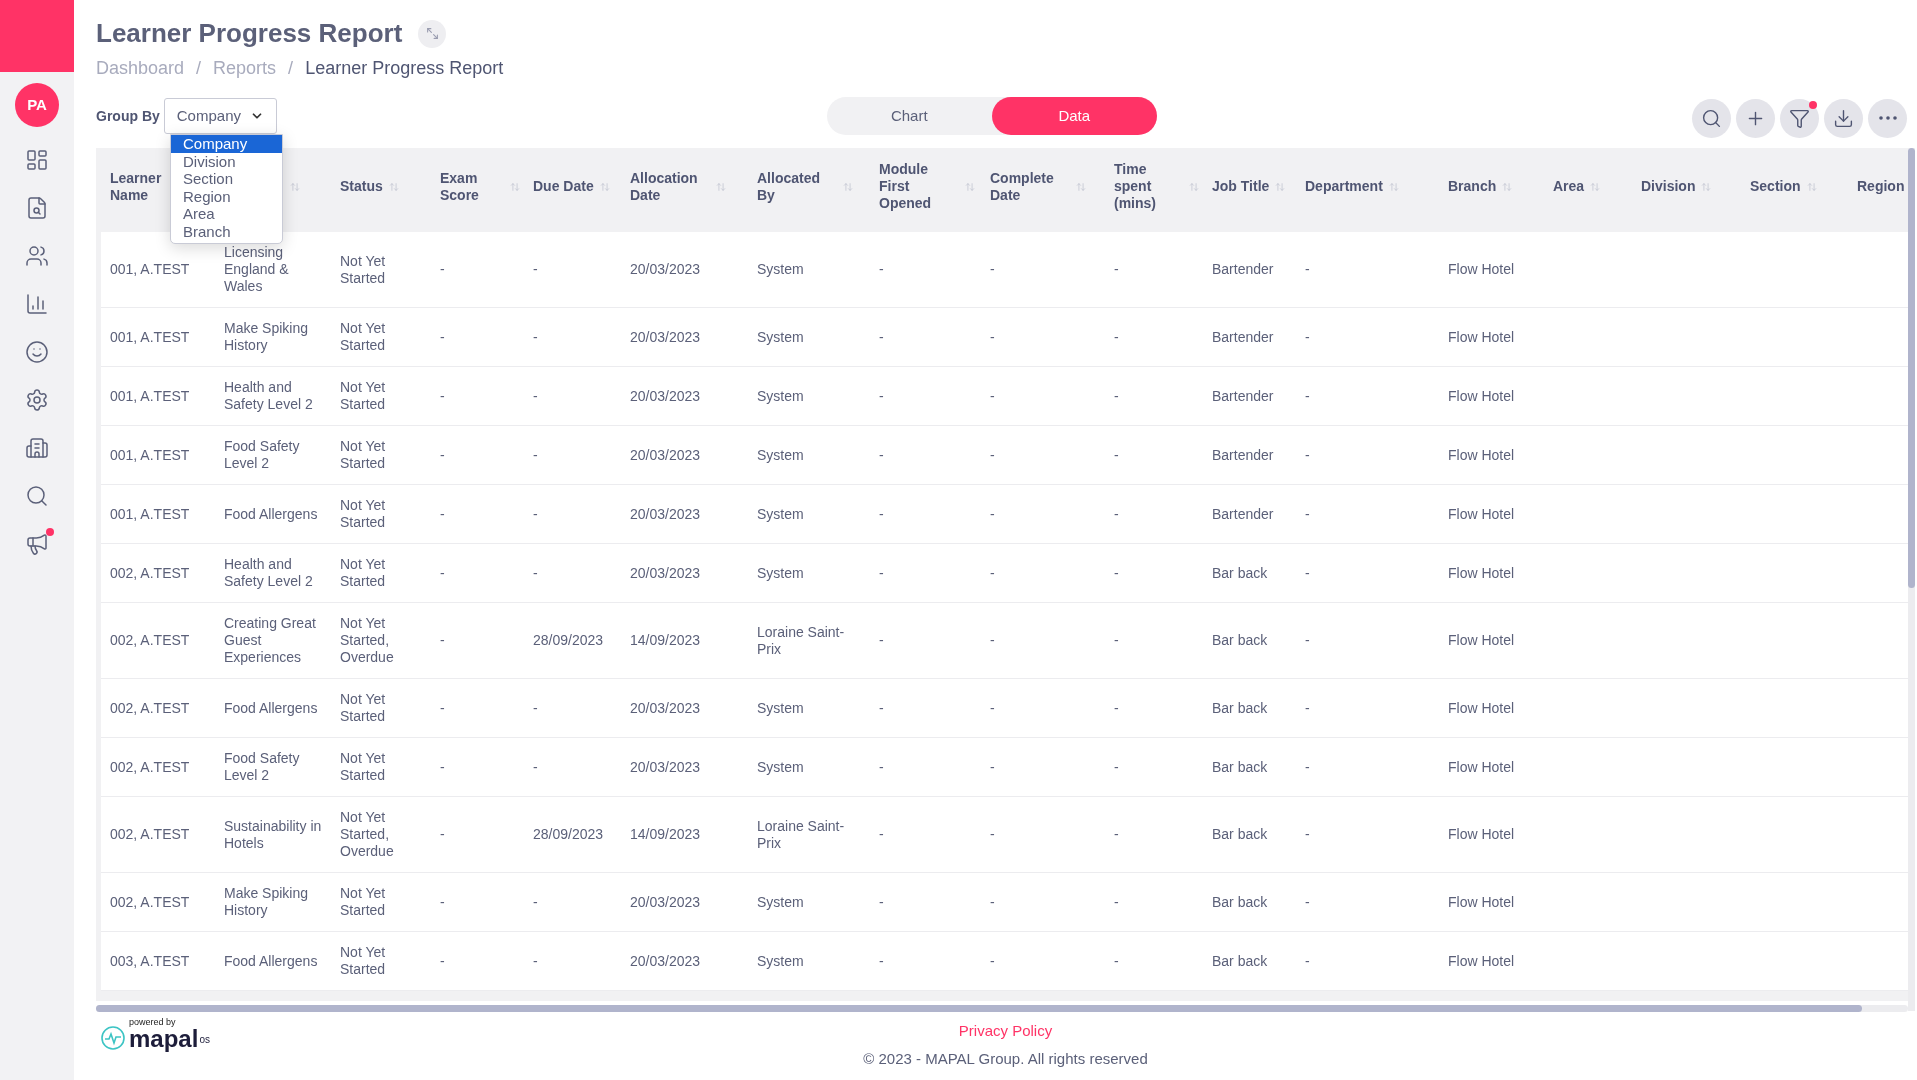  Describe the element at coordinates (472, 186) in the screenshot. I see `column-header: Exam Score` at that location.